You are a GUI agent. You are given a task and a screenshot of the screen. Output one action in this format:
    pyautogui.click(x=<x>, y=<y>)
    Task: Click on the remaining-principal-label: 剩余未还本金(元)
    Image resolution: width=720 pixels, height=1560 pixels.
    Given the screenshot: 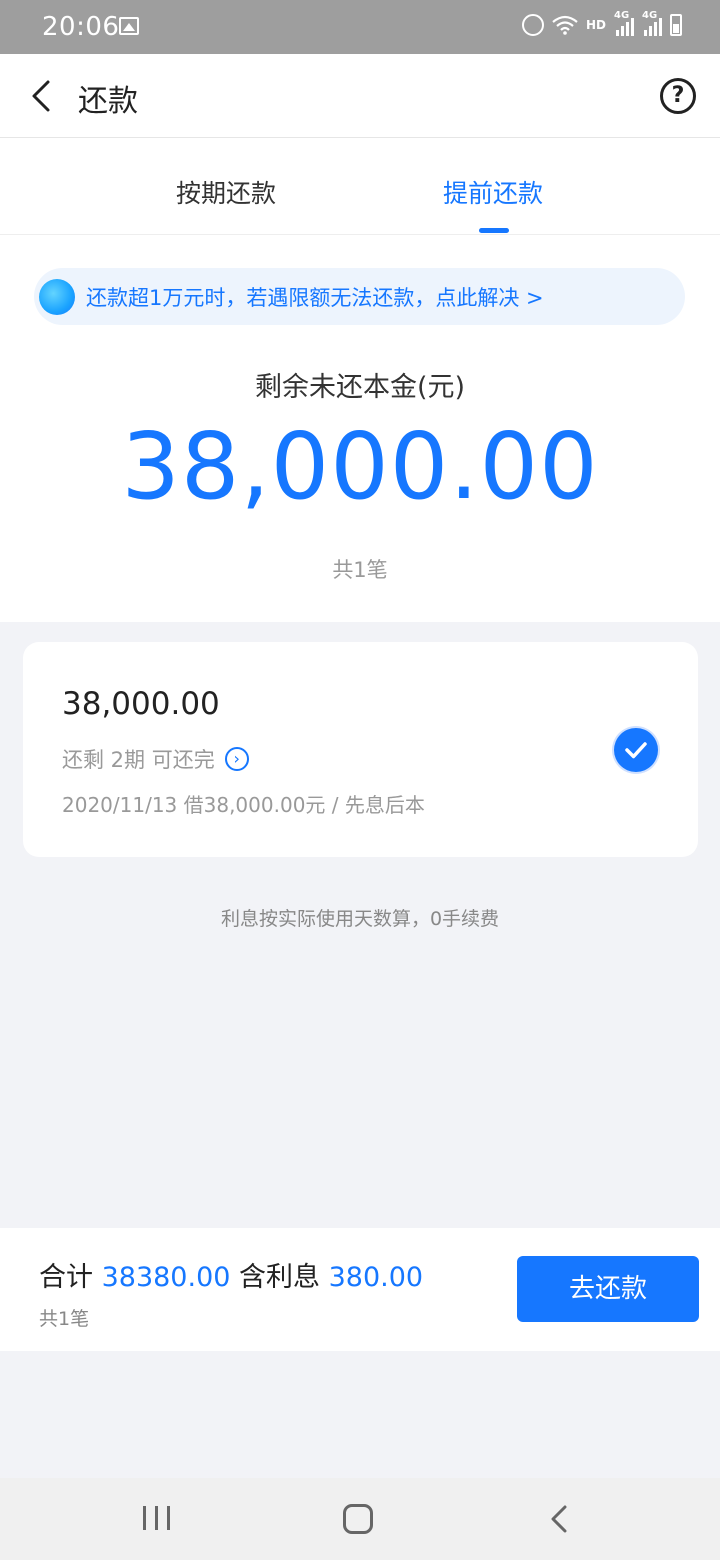 What is the action you would take?
    pyautogui.click(x=360, y=387)
    